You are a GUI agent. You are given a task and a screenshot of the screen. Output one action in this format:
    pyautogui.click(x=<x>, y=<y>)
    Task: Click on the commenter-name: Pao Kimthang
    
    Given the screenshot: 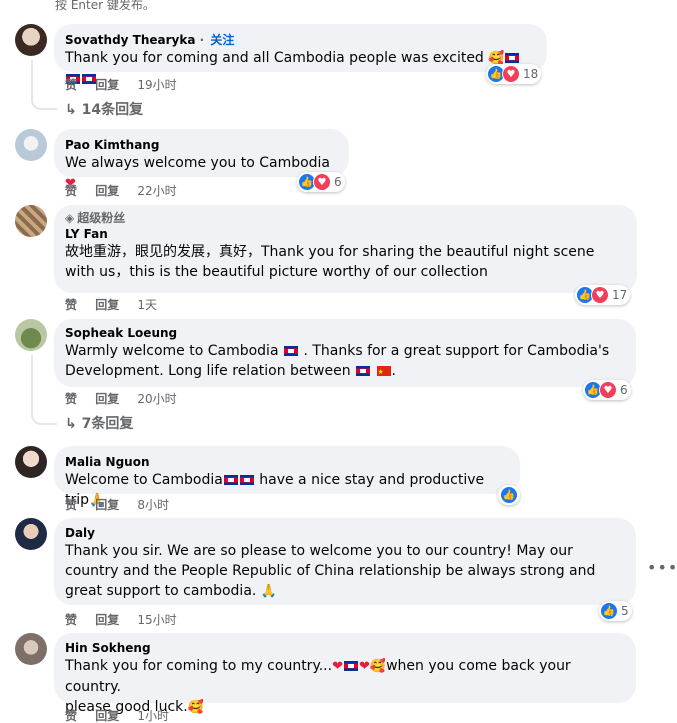 What is the action you would take?
    pyautogui.click(x=201, y=145)
    